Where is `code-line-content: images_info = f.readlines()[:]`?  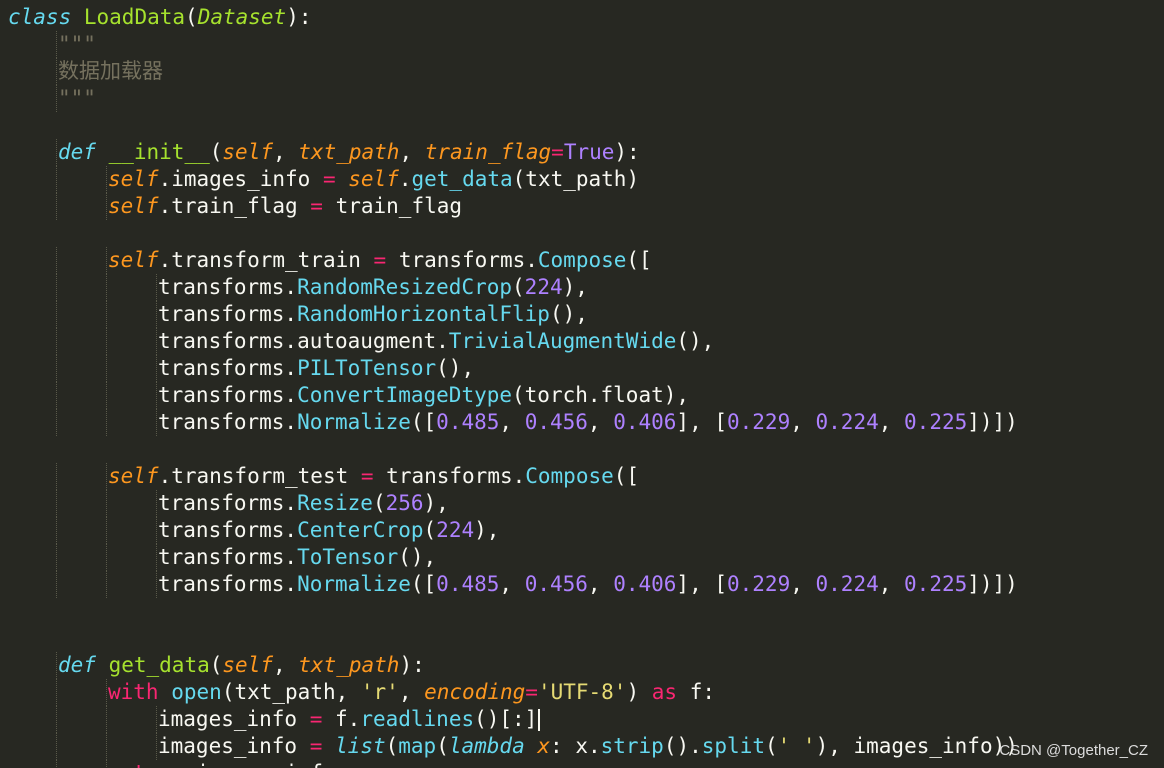
code-line-content: images_info = f.readlines()[:] is located at coordinates (349, 719).